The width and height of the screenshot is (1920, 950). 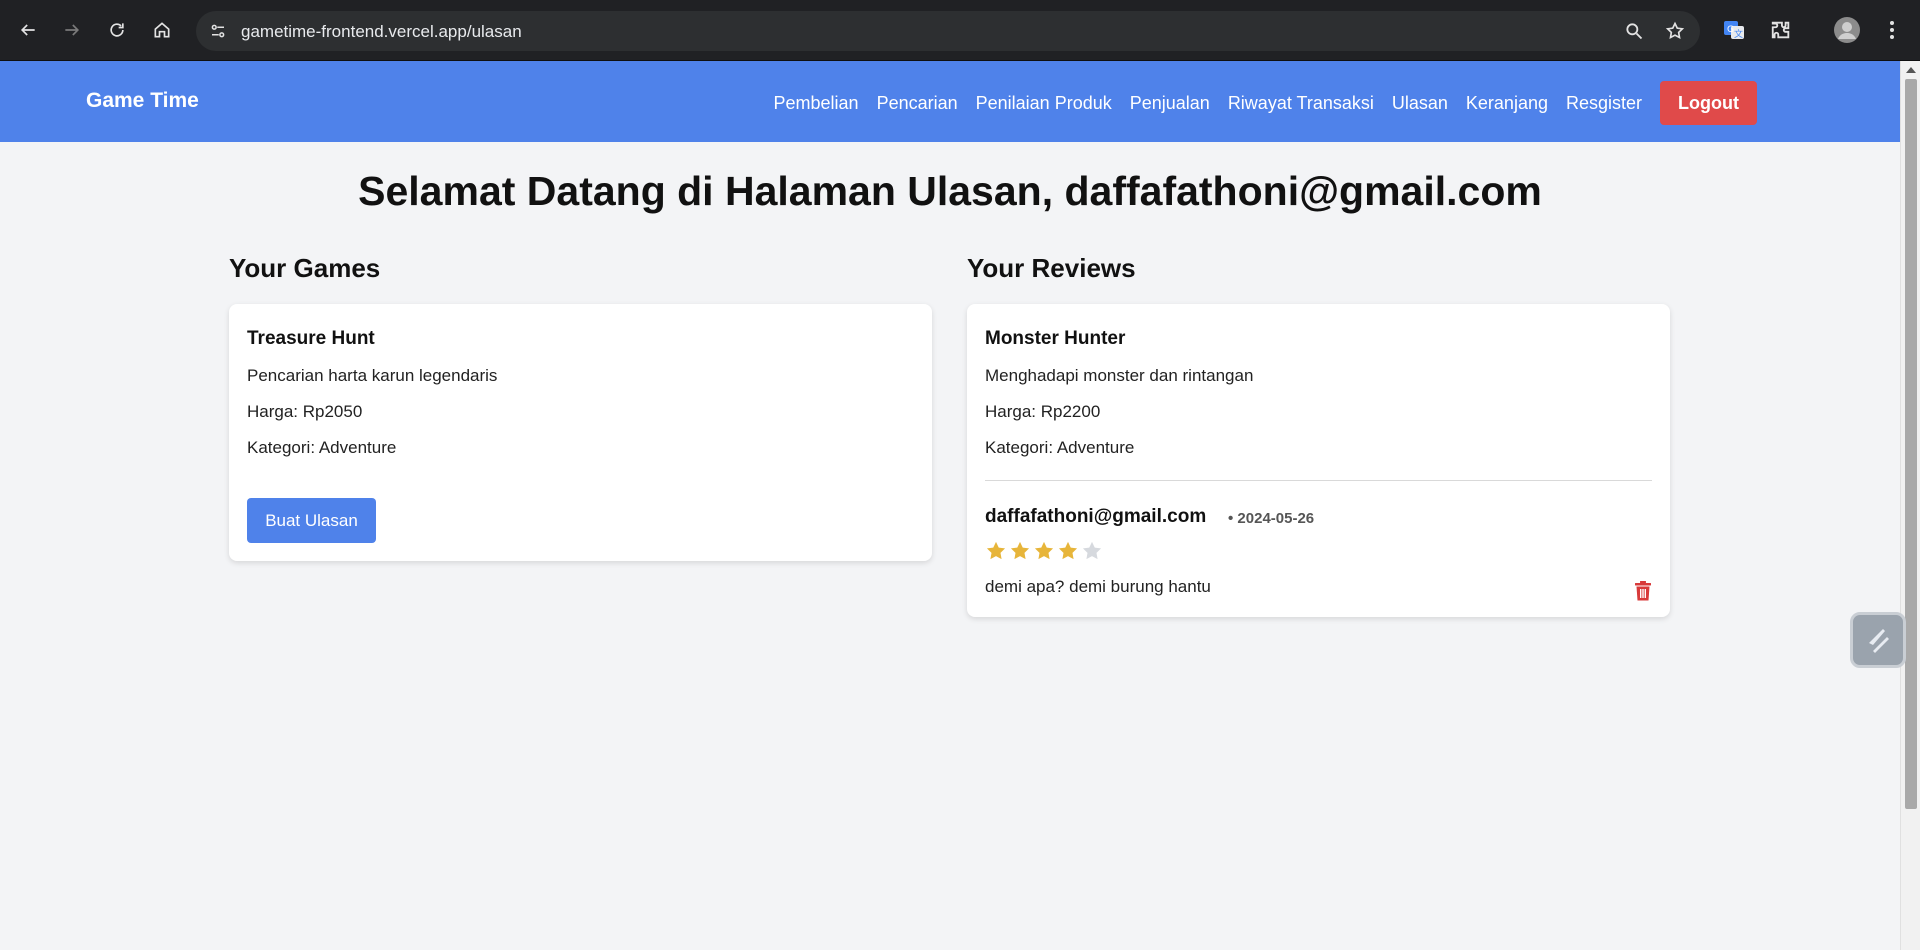 What do you see at coordinates (1911, 444) in the screenshot?
I see `scroll-thumb` at bounding box center [1911, 444].